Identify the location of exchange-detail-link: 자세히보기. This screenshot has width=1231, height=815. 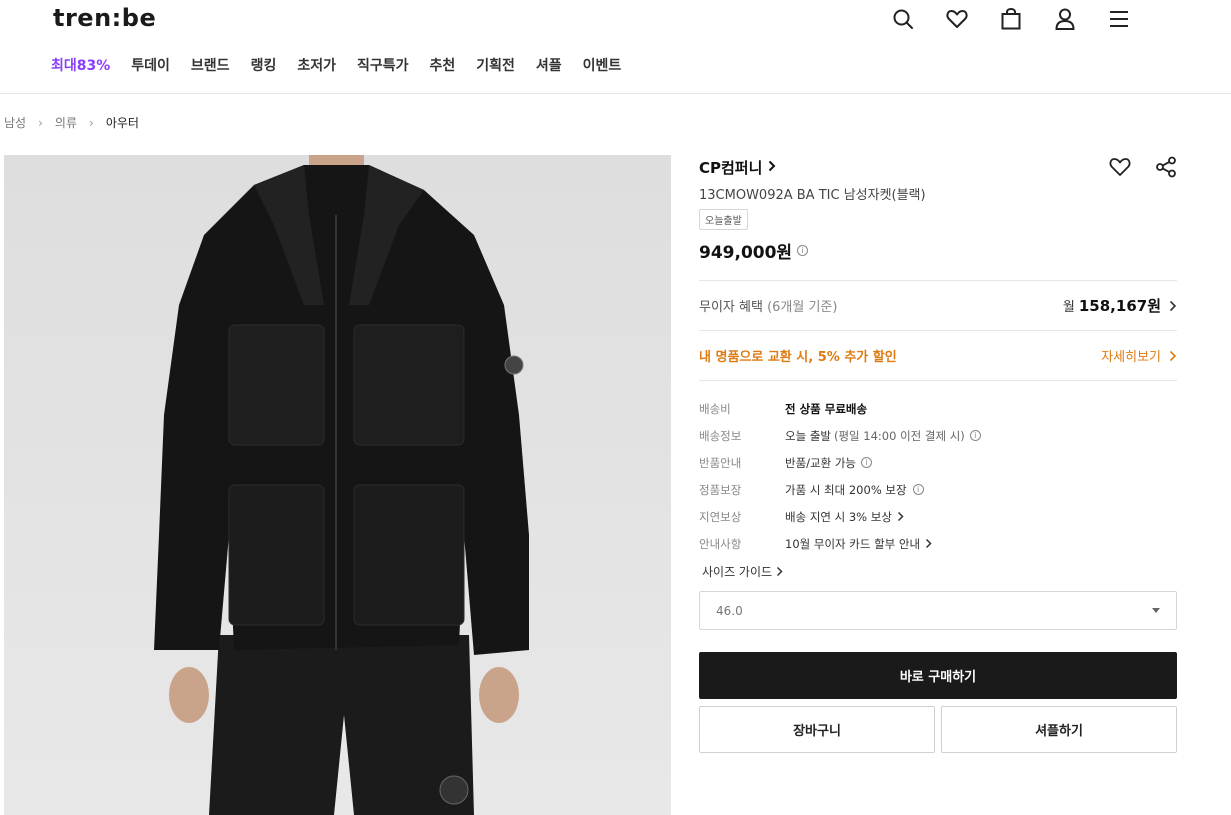
(1131, 355).